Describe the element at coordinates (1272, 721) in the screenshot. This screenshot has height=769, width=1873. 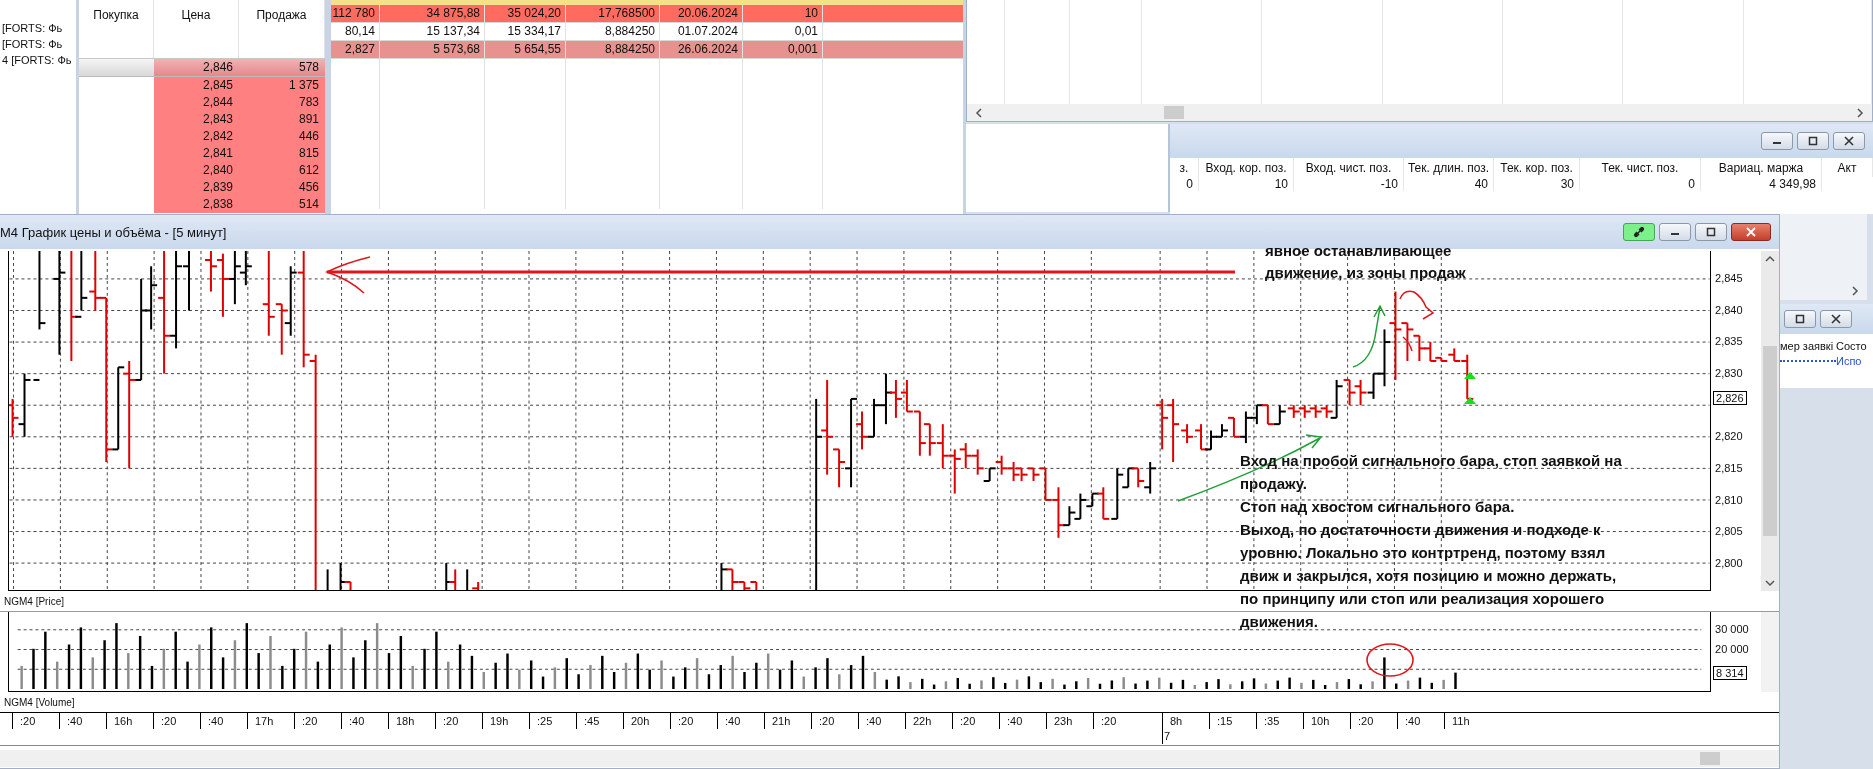
I see `time-axis-label: :35` at that location.